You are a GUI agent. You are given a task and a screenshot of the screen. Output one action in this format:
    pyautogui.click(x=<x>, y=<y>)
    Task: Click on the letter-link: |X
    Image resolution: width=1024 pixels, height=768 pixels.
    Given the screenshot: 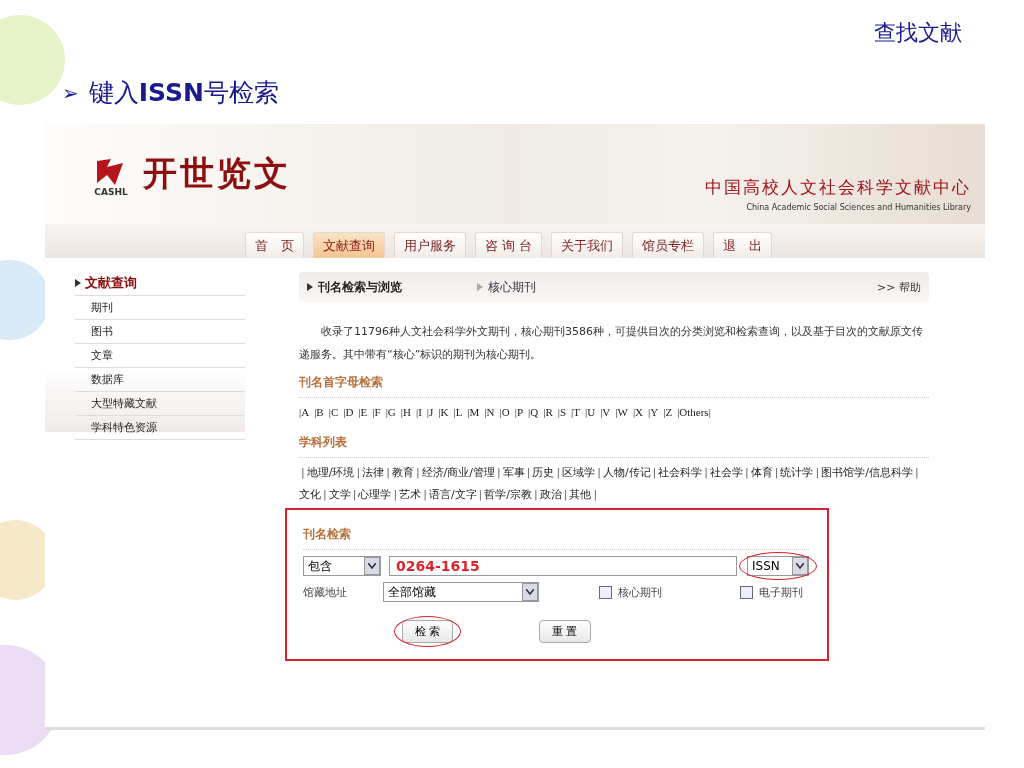 What is the action you would take?
    pyautogui.click(x=638, y=412)
    